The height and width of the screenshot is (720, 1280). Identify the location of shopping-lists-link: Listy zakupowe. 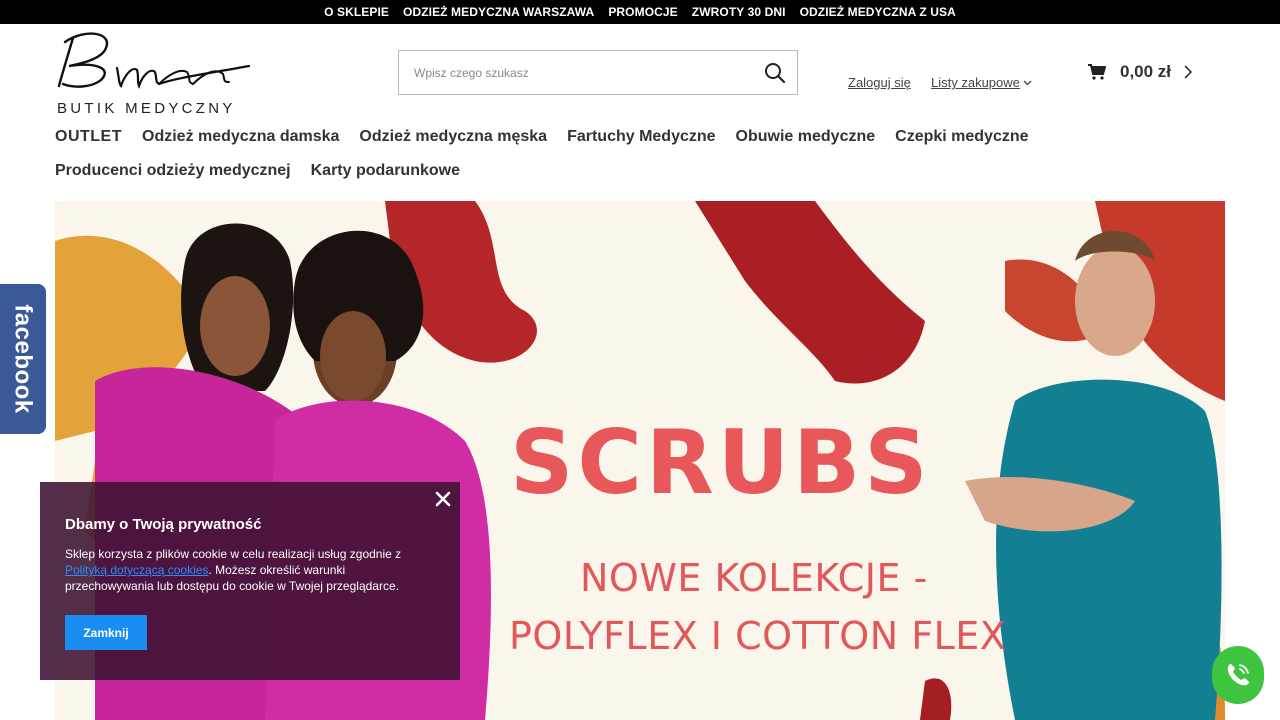
(981, 82).